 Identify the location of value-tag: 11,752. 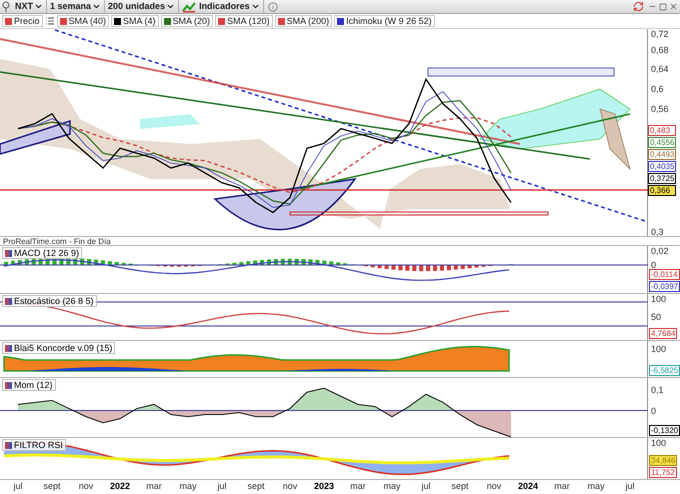
(663, 472).